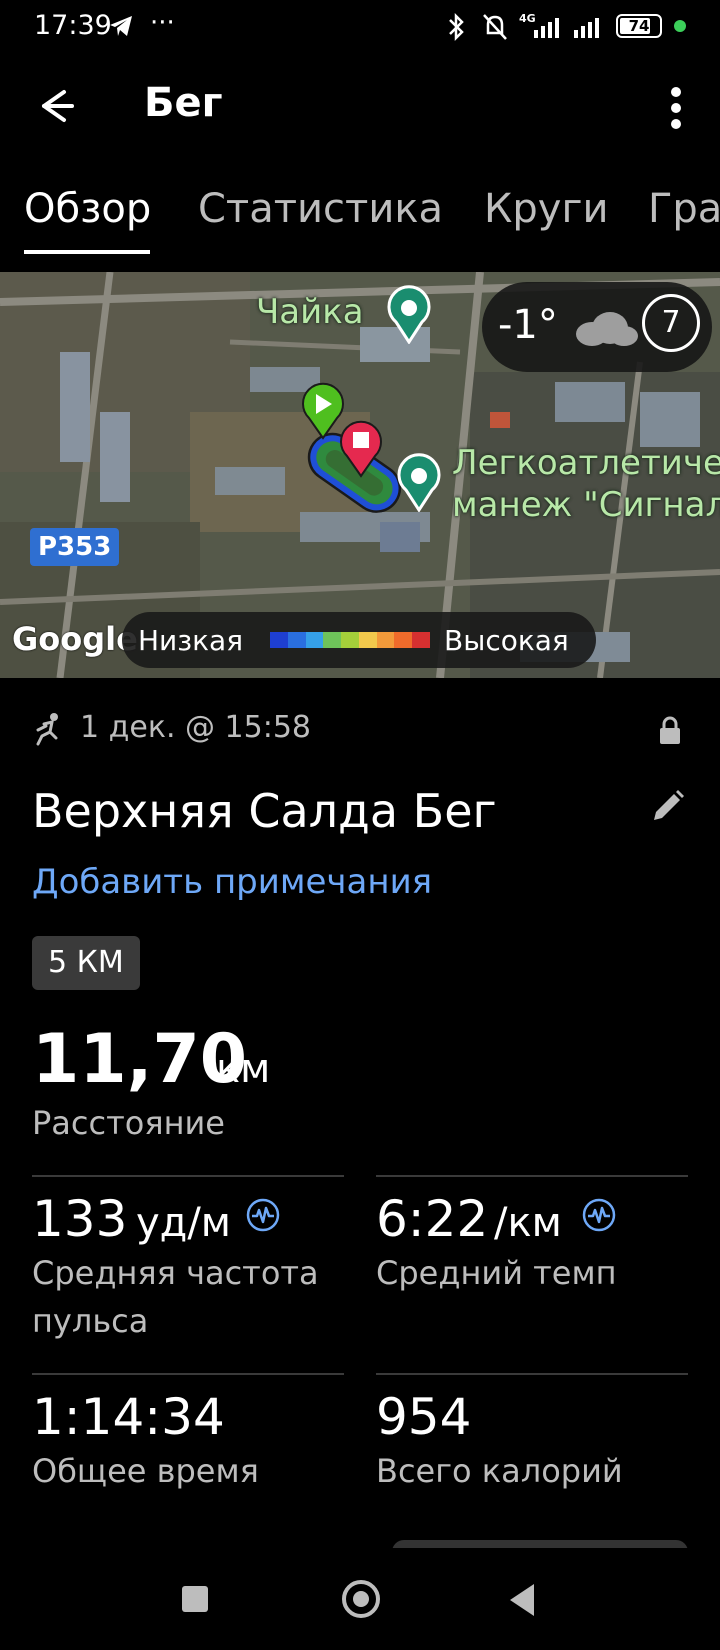 The height and width of the screenshot is (1650, 720). I want to click on pace-value: 6:22, so click(432, 1219).